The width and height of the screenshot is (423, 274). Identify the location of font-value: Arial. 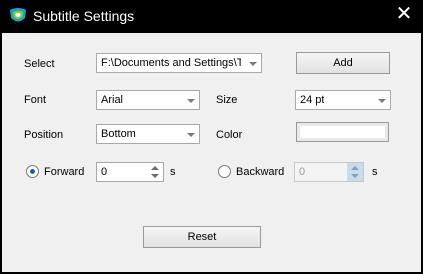
(112, 100).